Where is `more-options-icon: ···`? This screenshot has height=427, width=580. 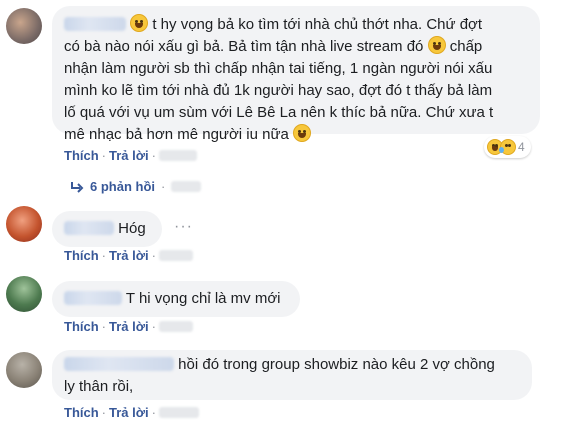 more-options-icon: ··· is located at coordinates (183, 227).